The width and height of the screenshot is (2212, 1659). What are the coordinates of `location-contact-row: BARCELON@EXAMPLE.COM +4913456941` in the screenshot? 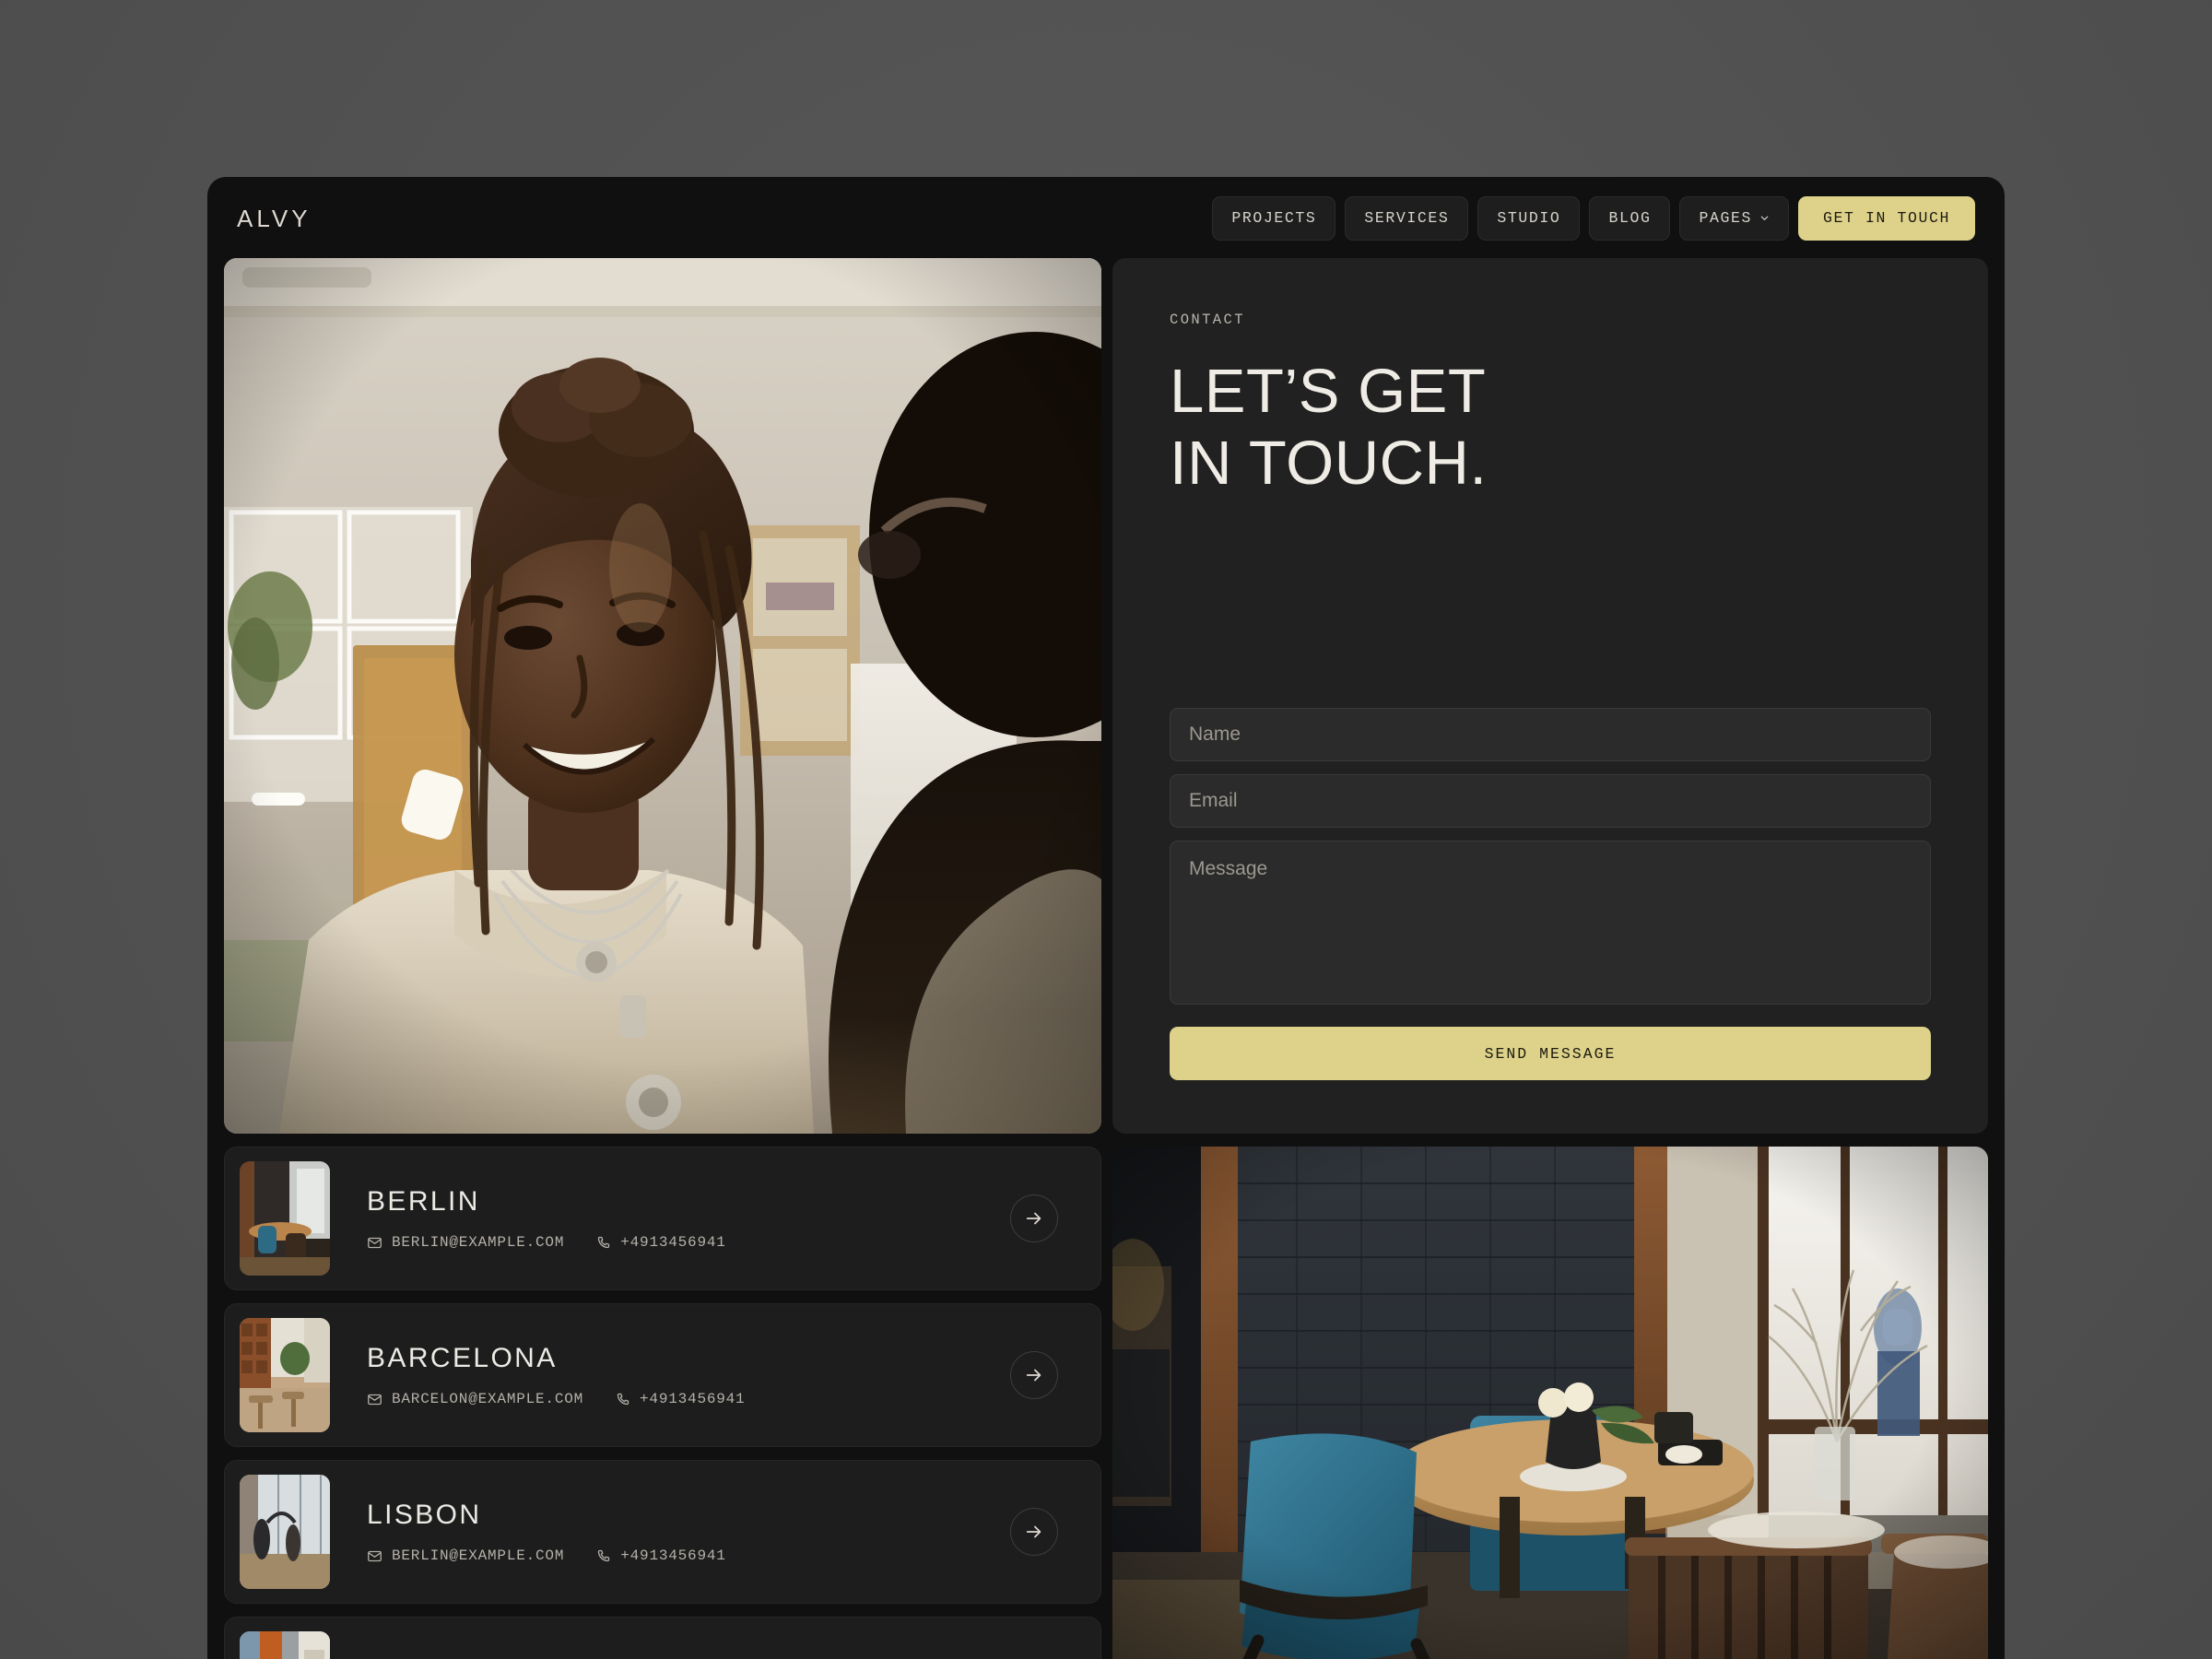 It's located at (556, 1399).